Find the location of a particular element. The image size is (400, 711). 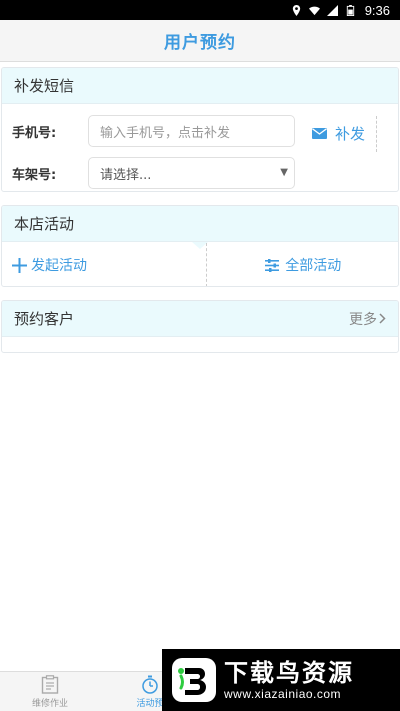

plus-icon is located at coordinates (19, 265).